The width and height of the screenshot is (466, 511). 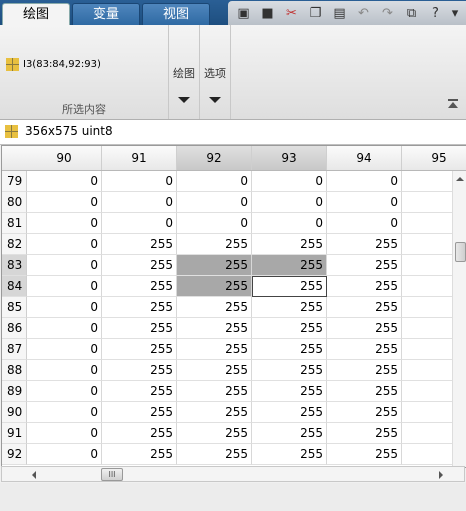 What do you see at coordinates (64, 158) in the screenshot?
I see `column-header: 90` at bounding box center [64, 158].